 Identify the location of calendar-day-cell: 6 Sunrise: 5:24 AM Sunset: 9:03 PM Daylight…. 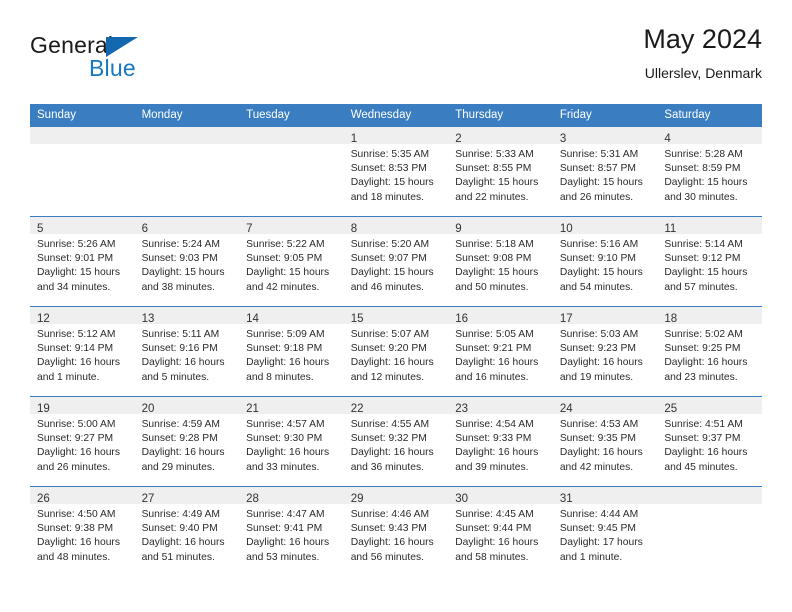
(187, 261).